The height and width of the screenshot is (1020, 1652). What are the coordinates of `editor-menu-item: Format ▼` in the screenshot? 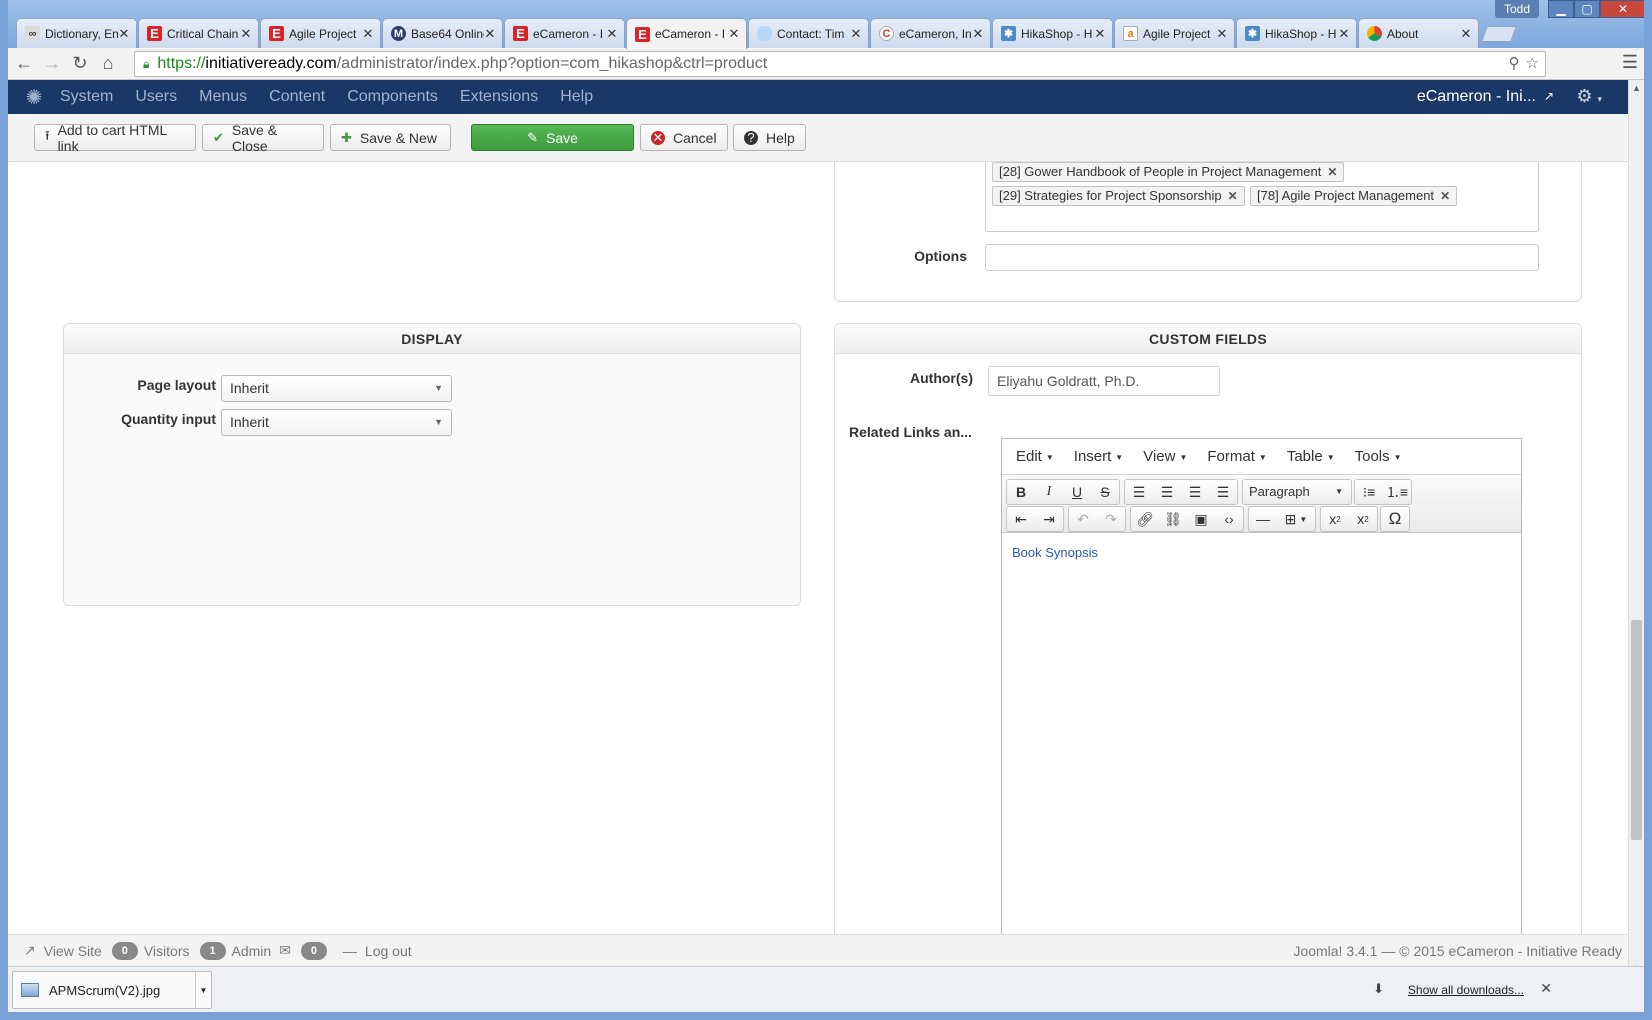 It's located at (1236, 456).